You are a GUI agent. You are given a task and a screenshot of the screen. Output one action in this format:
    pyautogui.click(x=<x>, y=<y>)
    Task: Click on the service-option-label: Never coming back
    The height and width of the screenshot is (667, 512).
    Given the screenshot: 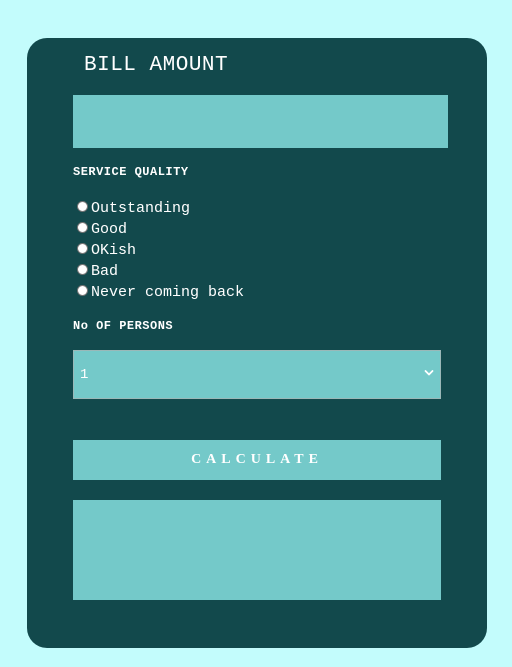 What is the action you would take?
    pyautogui.click(x=168, y=292)
    